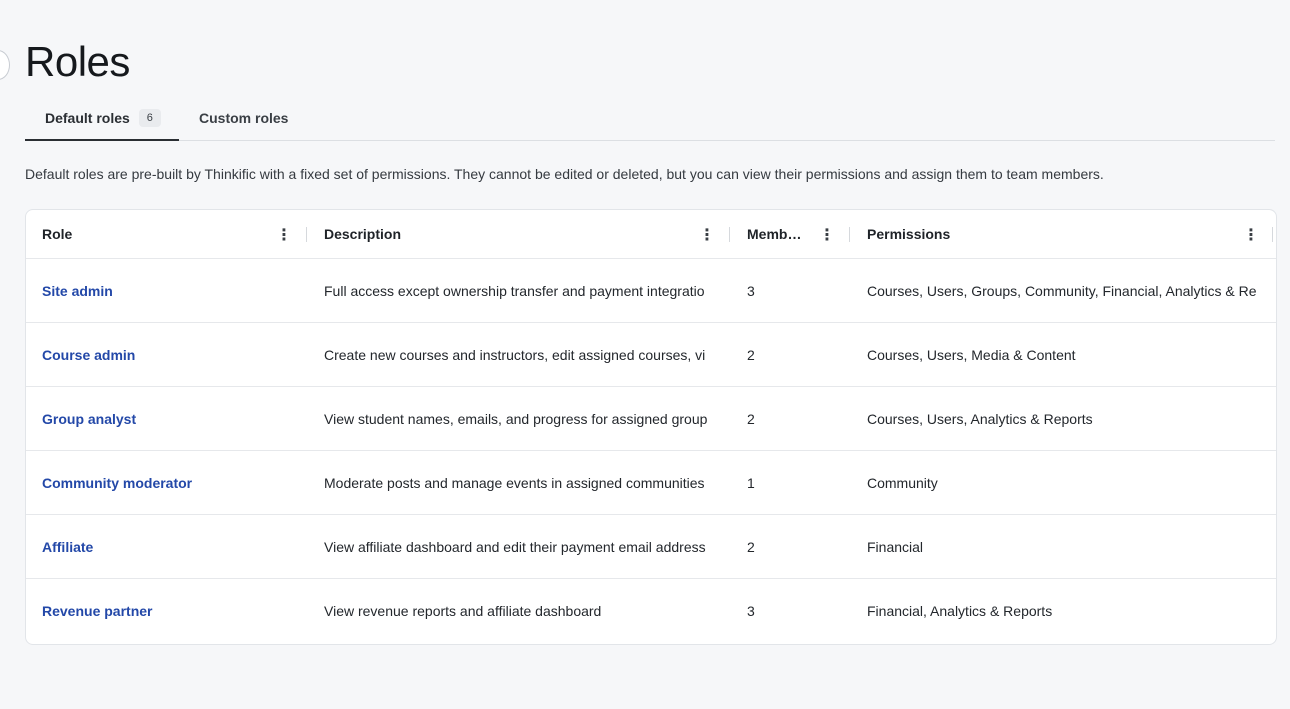 The width and height of the screenshot is (1290, 709). Describe the element at coordinates (827, 234) in the screenshot. I see `members-column-menu-icon: ⋮` at that location.